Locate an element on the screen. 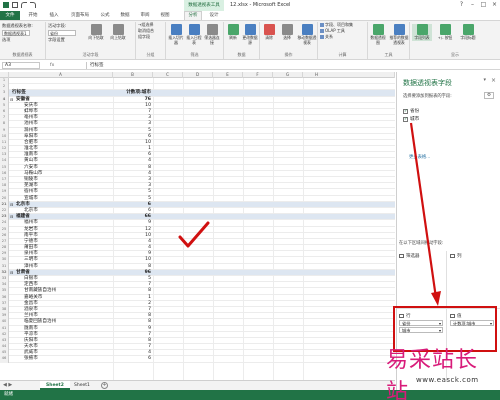 This screenshot has width=500, height=400. row-label: 池州市 is located at coordinates (31, 123).